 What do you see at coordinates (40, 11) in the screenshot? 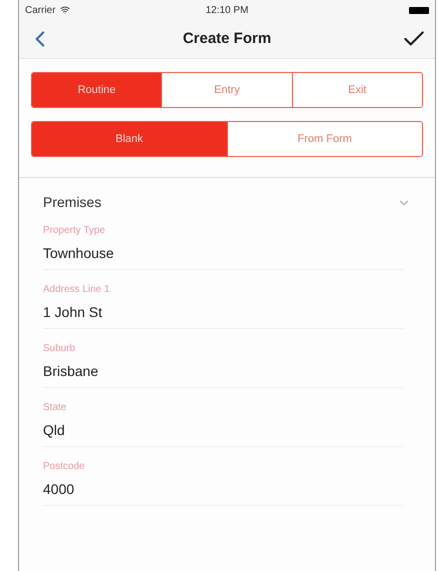
I see `carrier-label: Carrier` at bounding box center [40, 11].